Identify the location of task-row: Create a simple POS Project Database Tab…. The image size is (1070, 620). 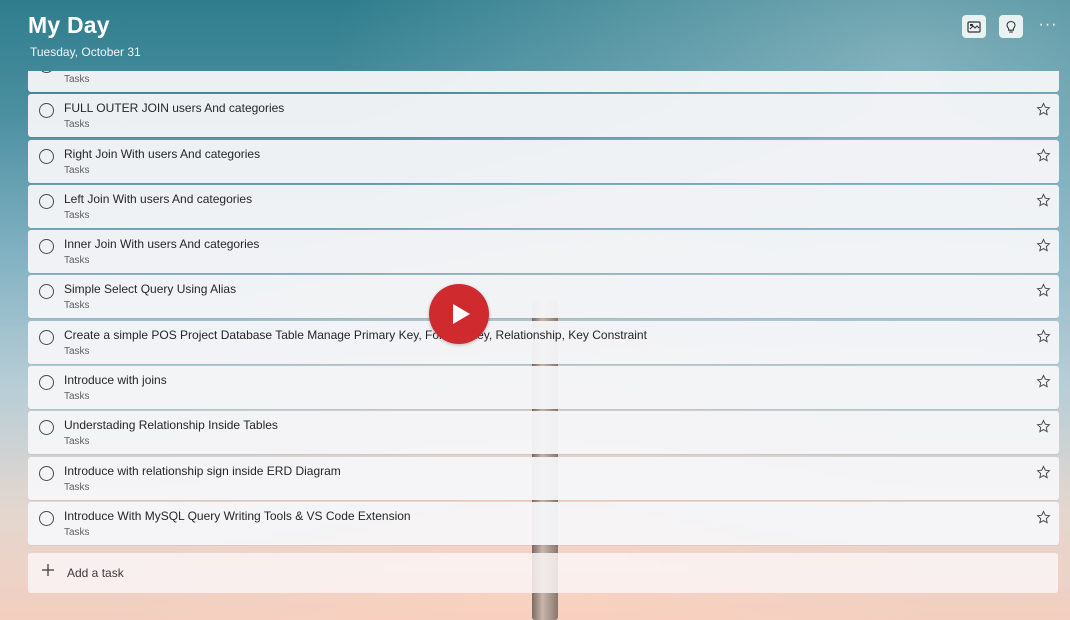
(543, 342).